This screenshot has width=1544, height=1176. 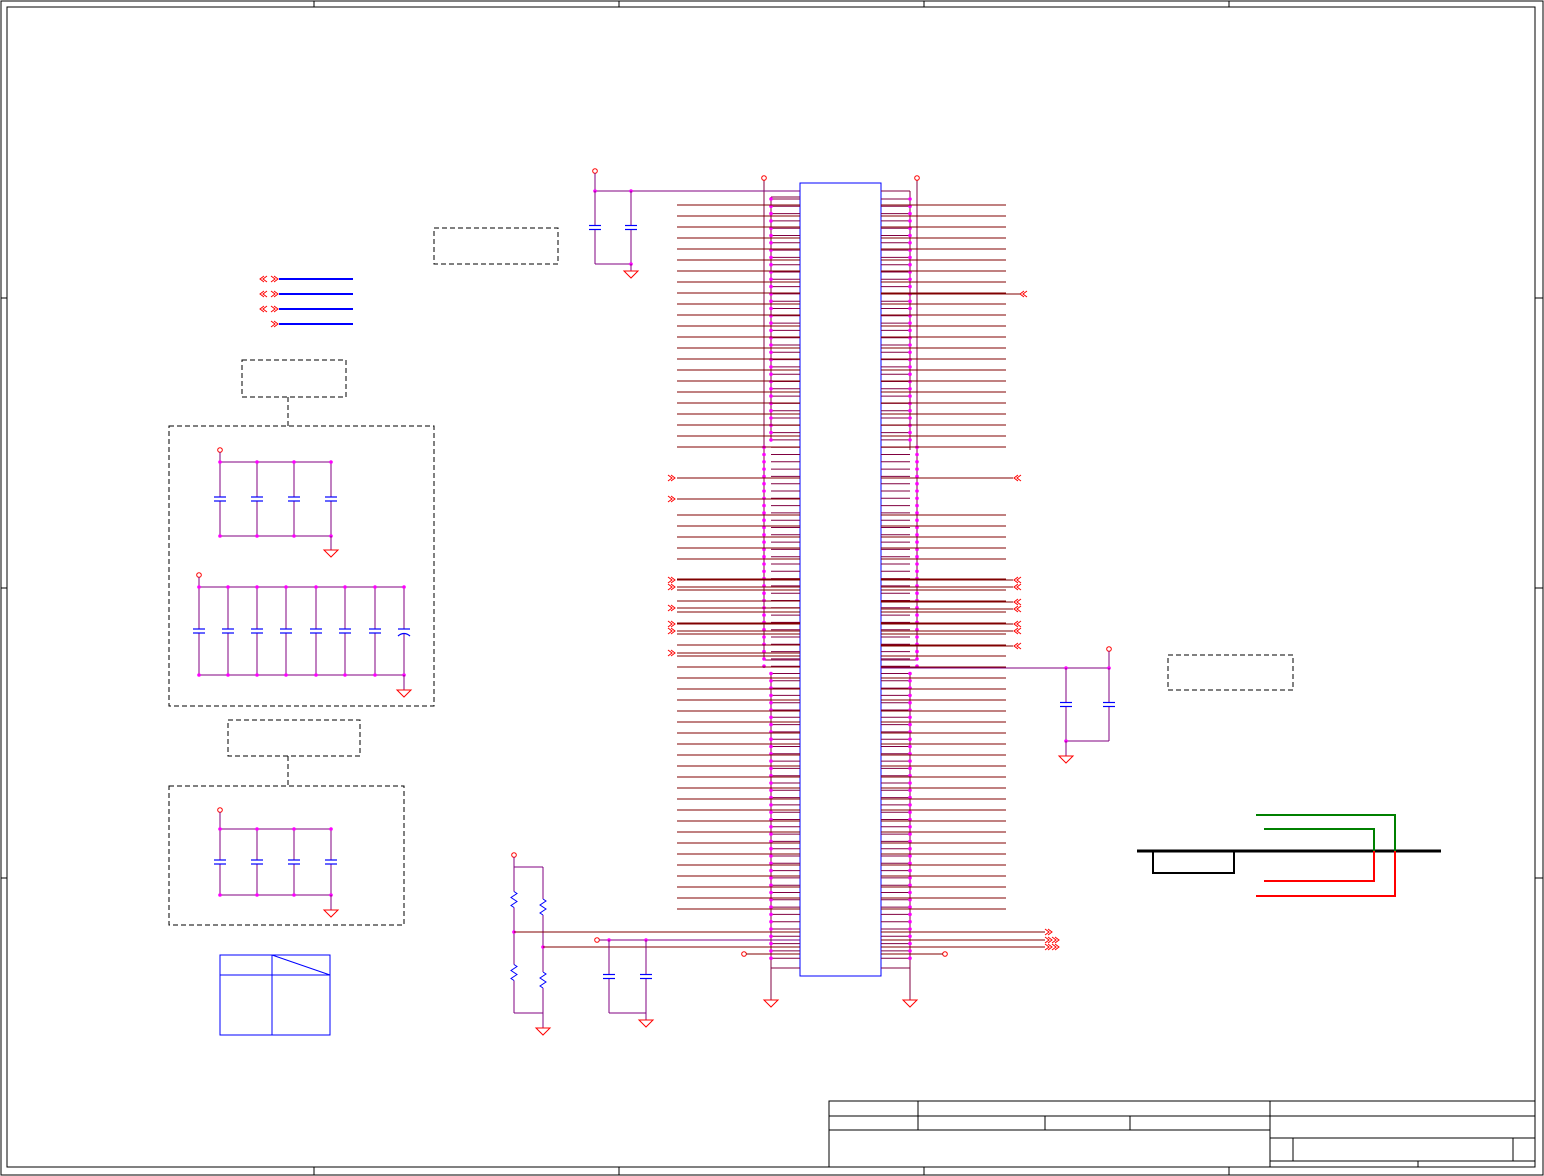 What do you see at coordinates (543, 980) in the screenshot?
I see `resistor-icon` at bounding box center [543, 980].